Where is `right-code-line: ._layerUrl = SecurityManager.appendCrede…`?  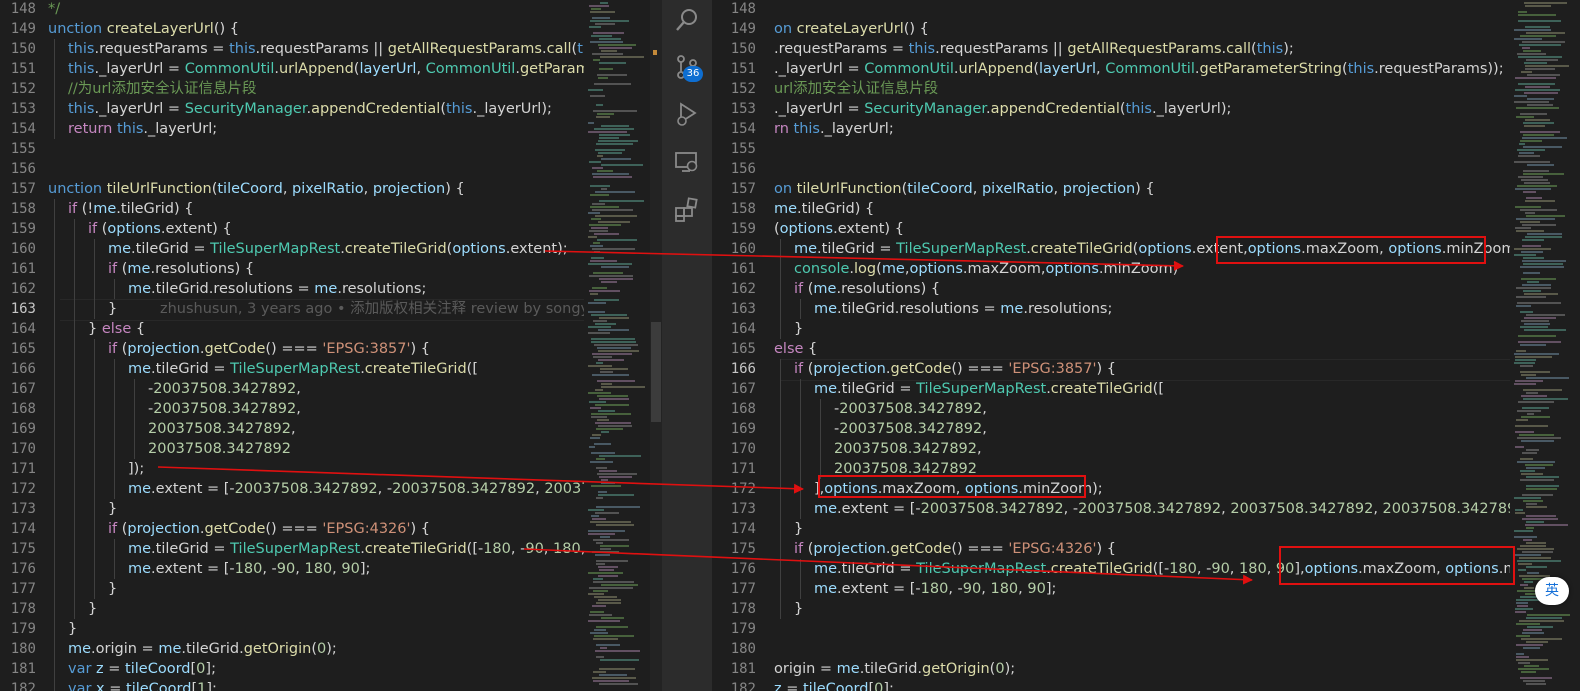
right-code-line: ._layerUrl = SecurityManager.appendCrede… is located at coordinates (1002, 109).